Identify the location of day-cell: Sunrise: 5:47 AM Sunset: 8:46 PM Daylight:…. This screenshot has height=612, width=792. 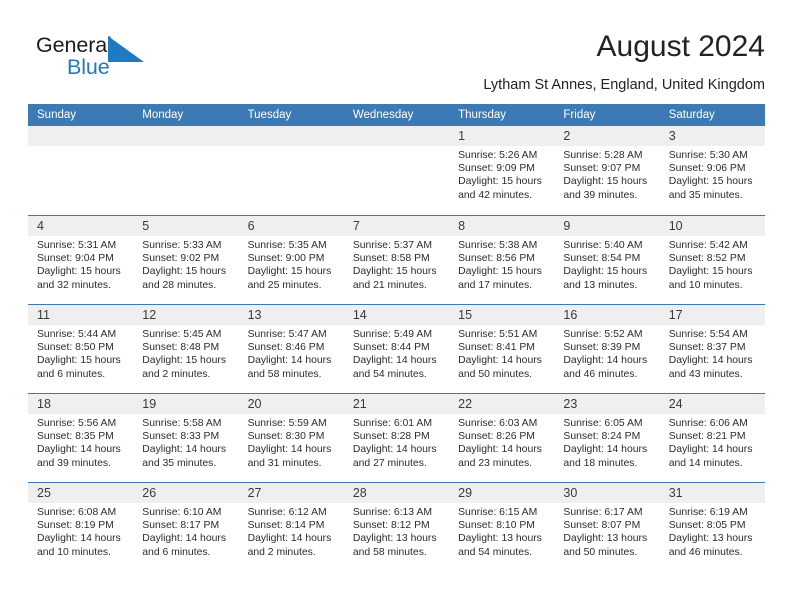
(291, 358).